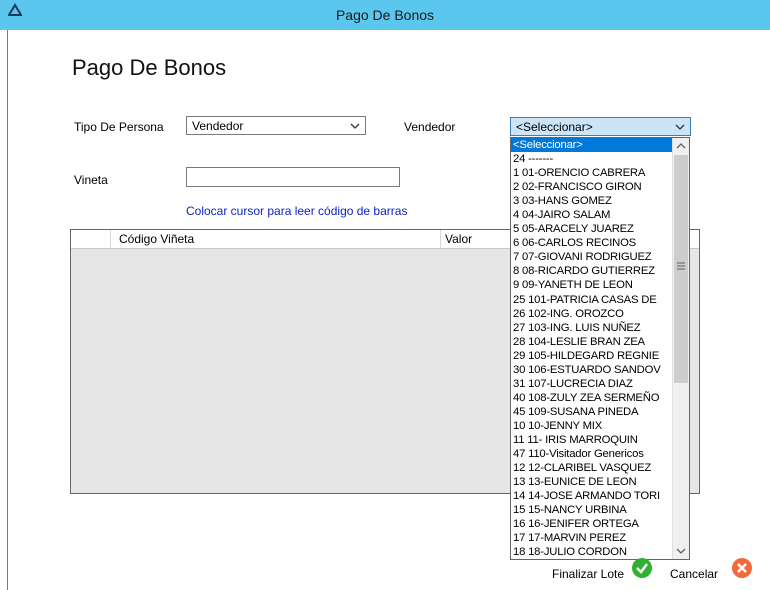 The width and height of the screenshot is (770, 590). I want to click on window-title: Pago De Bonos, so click(385, 15).